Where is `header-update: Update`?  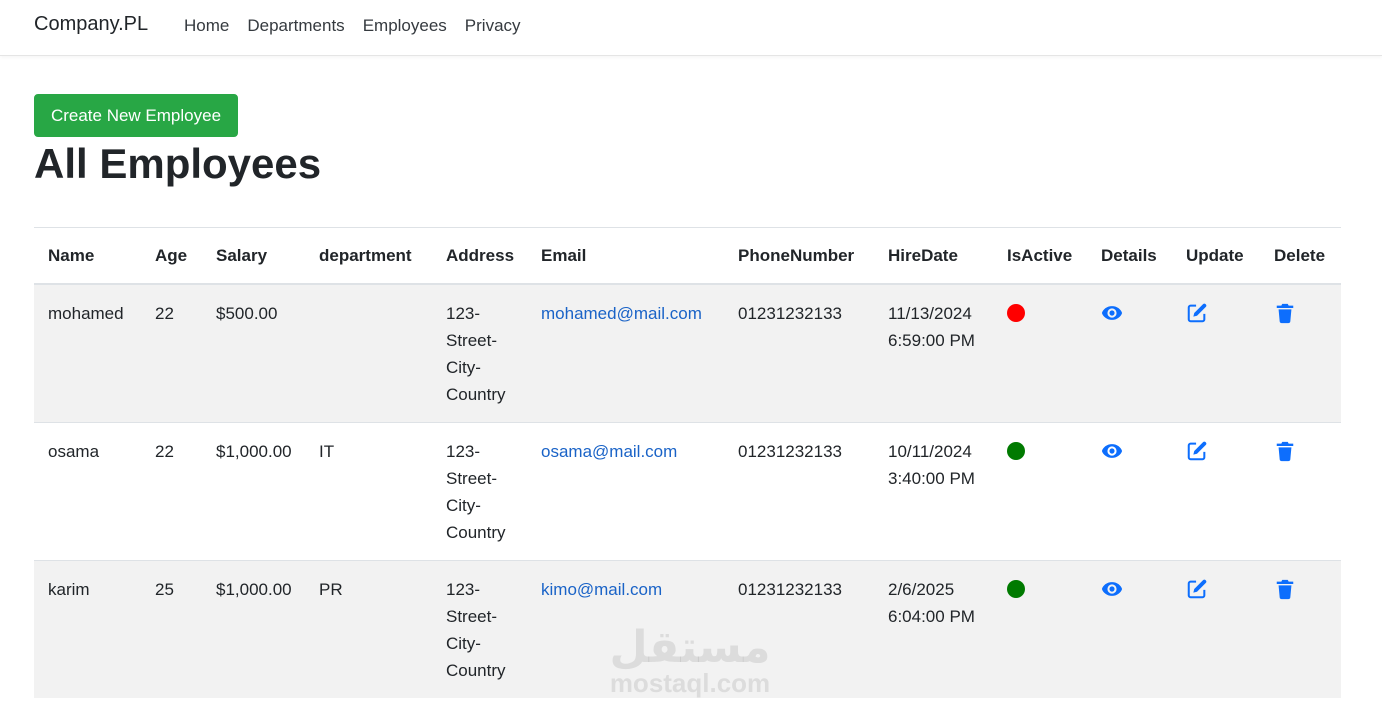
header-update: Update is located at coordinates (1216, 256).